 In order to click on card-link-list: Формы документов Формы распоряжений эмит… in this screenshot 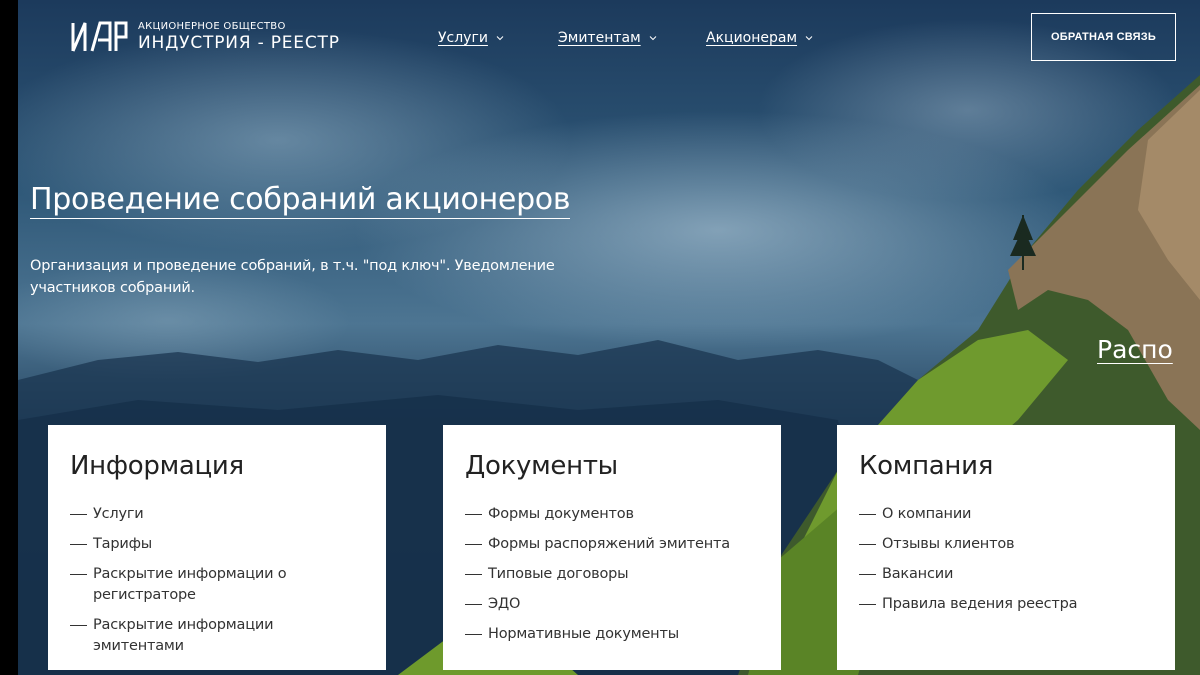, I will do `click(612, 574)`.